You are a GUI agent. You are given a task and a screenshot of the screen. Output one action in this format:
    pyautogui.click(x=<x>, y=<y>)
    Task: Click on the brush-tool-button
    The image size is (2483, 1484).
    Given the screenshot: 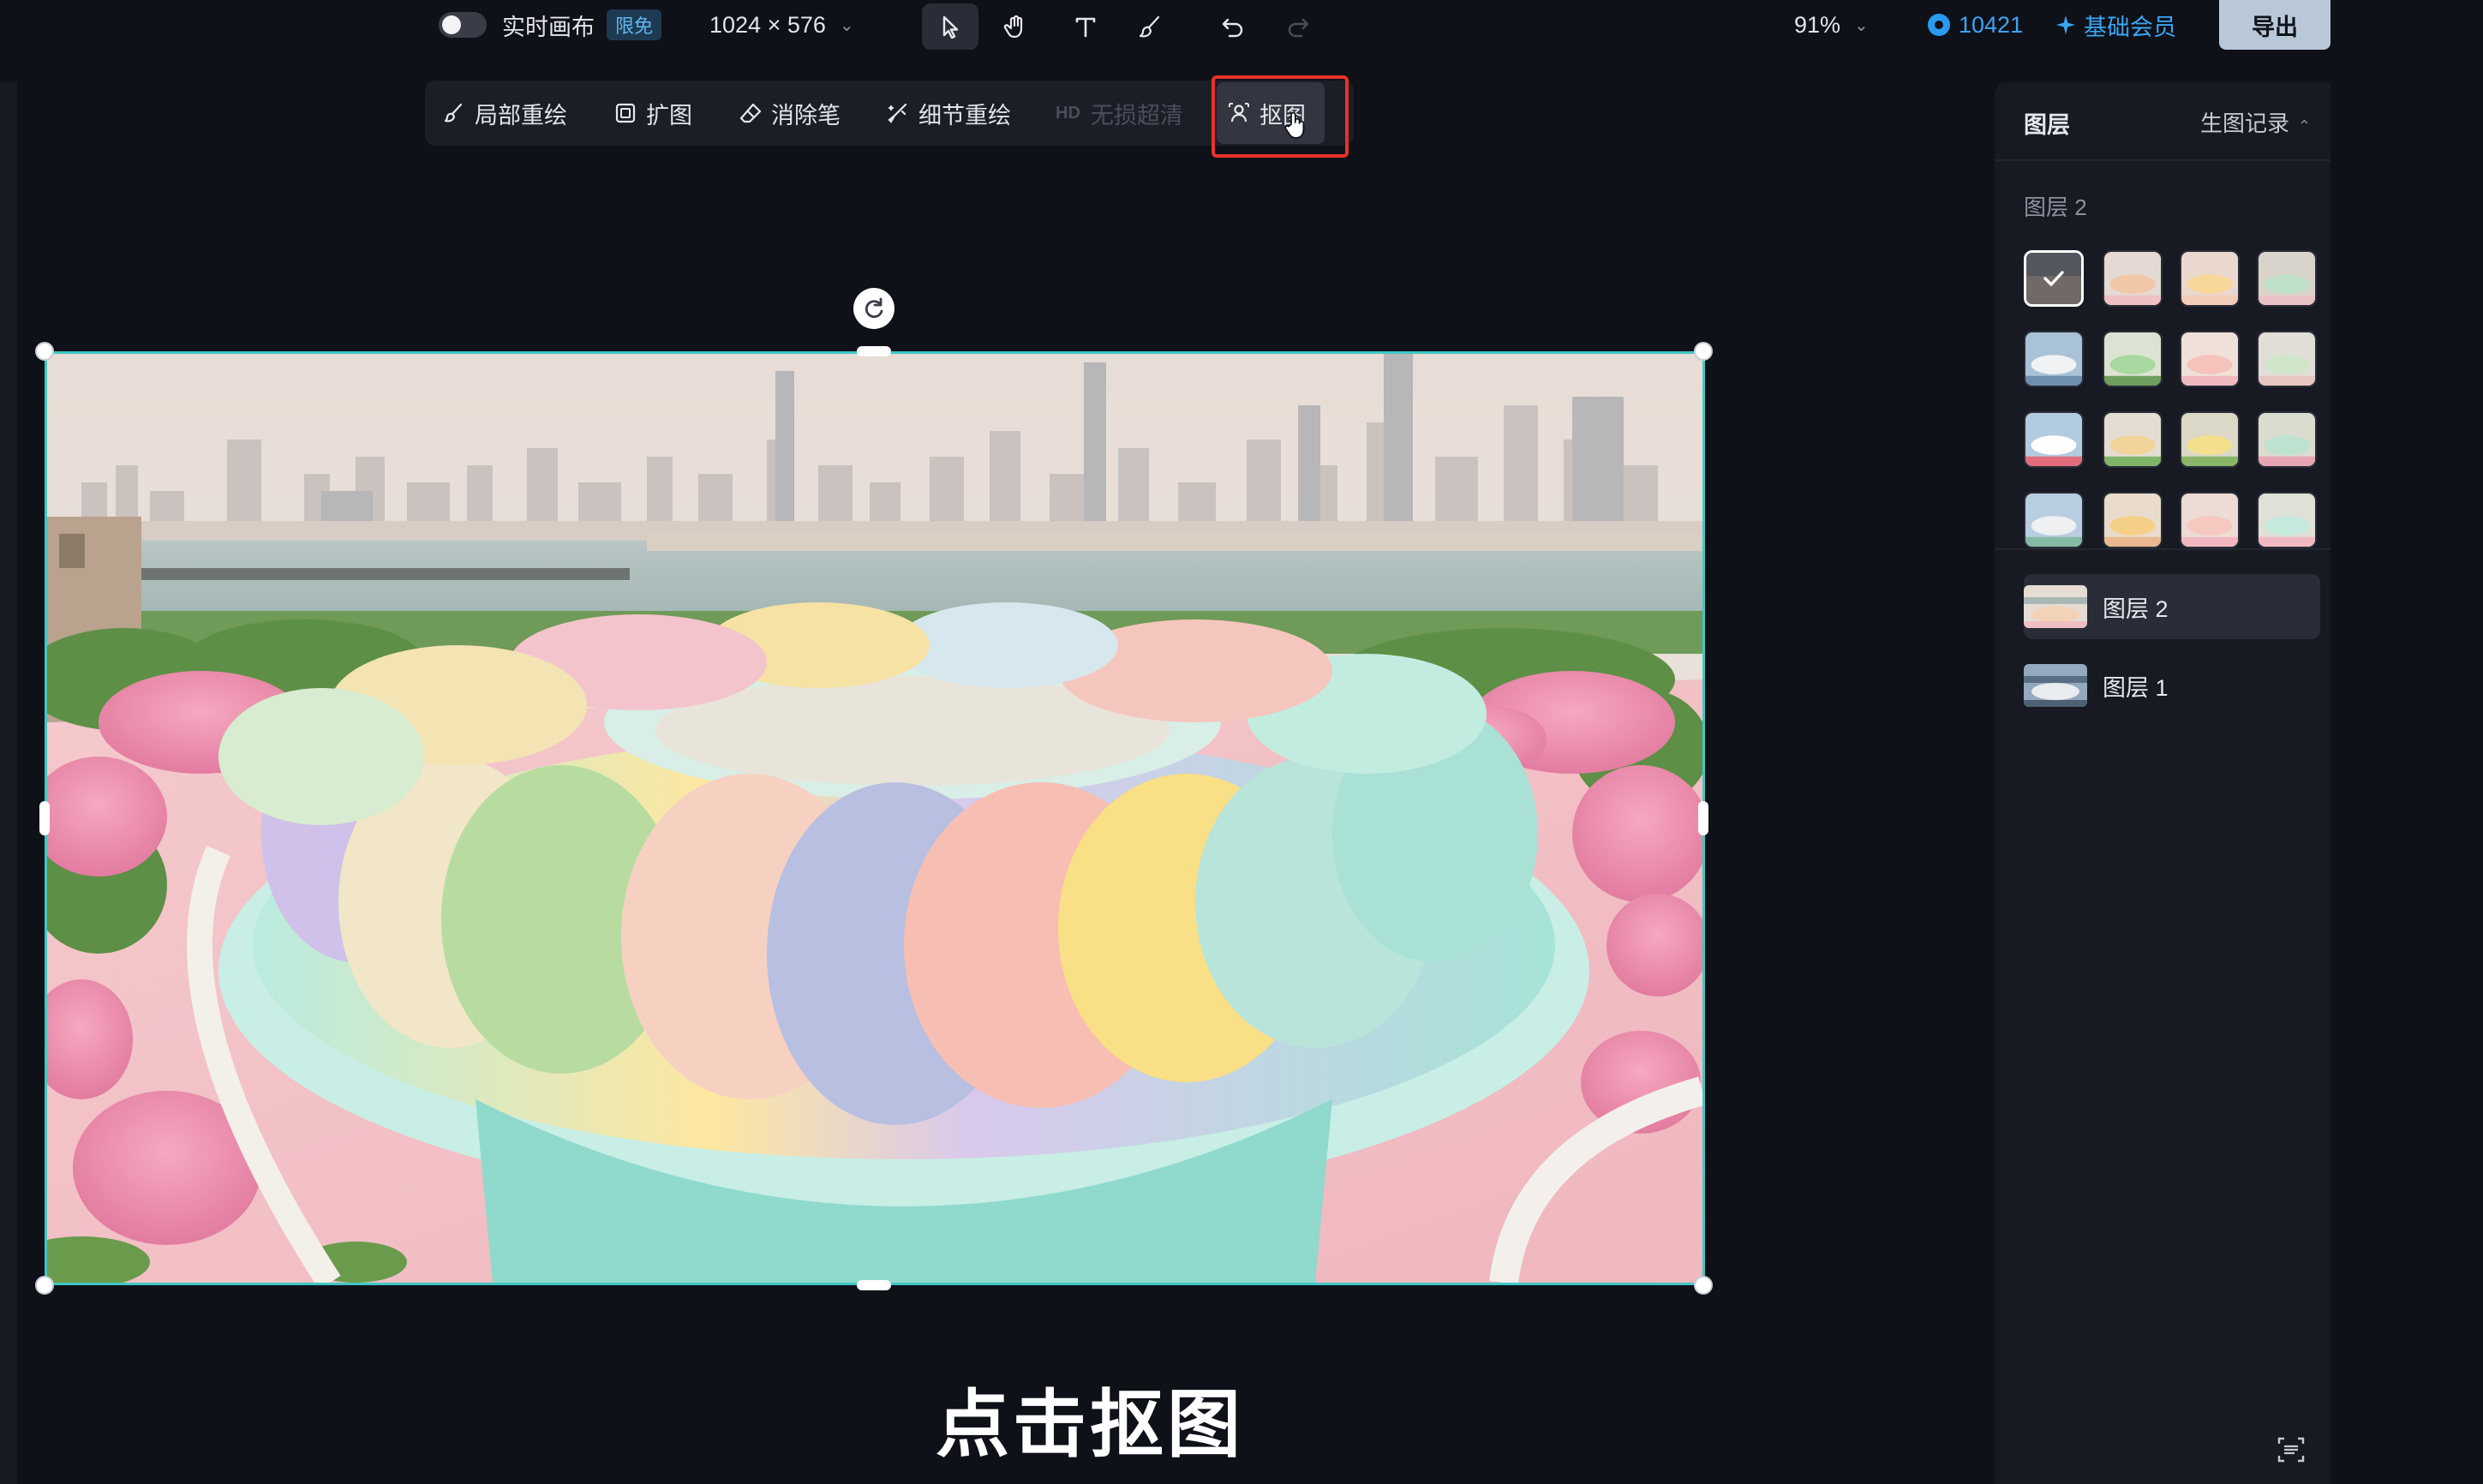 What is the action you would take?
    pyautogui.click(x=1150, y=27)
    